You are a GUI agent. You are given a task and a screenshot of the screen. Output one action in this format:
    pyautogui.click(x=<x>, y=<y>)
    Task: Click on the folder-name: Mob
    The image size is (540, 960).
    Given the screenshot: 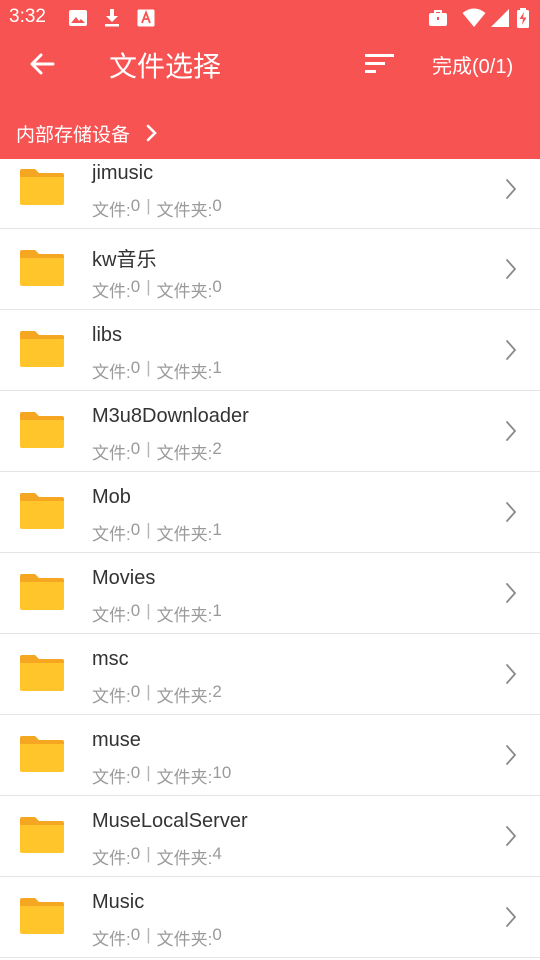 What is the action you would take?
    pyautogui.click(x=111, y=497)
    